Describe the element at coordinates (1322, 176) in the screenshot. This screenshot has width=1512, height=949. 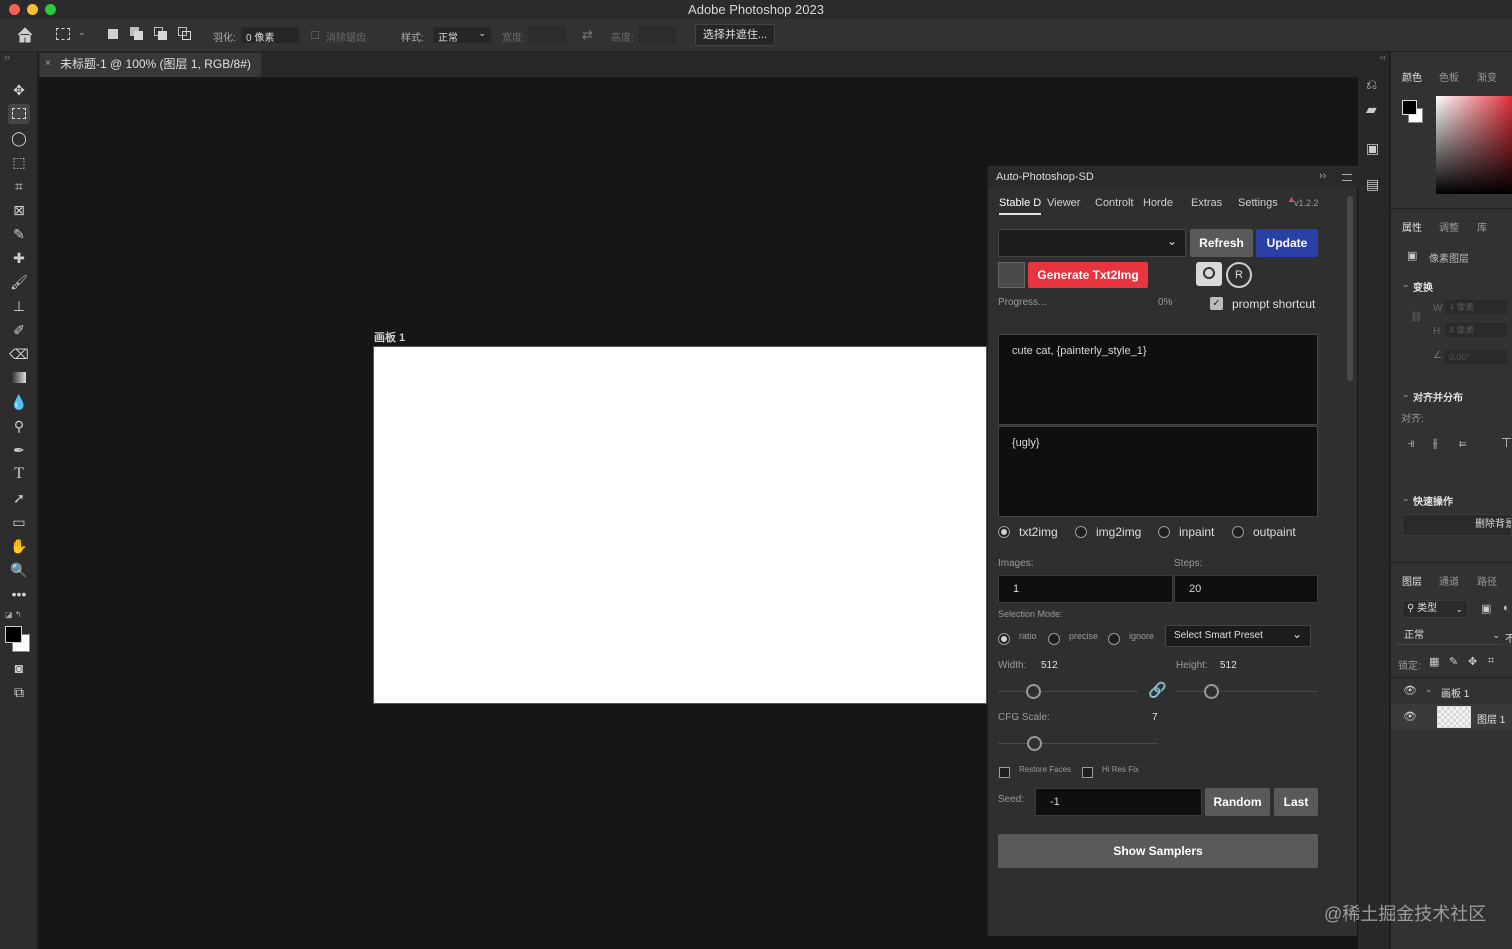
I see `collapse-panel-icon: ››` at that location.